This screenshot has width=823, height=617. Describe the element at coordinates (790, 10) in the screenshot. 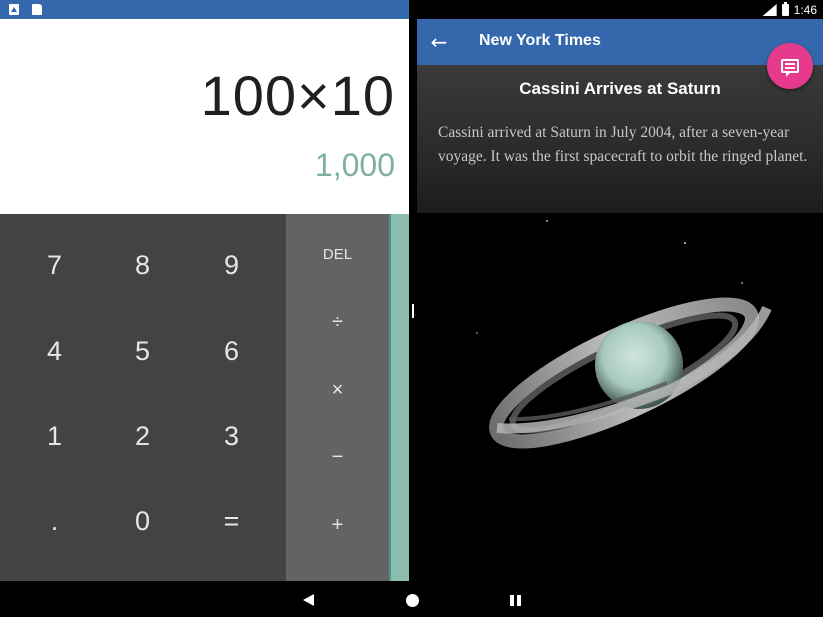

I see `status-bar-right: 1:46` at that location.